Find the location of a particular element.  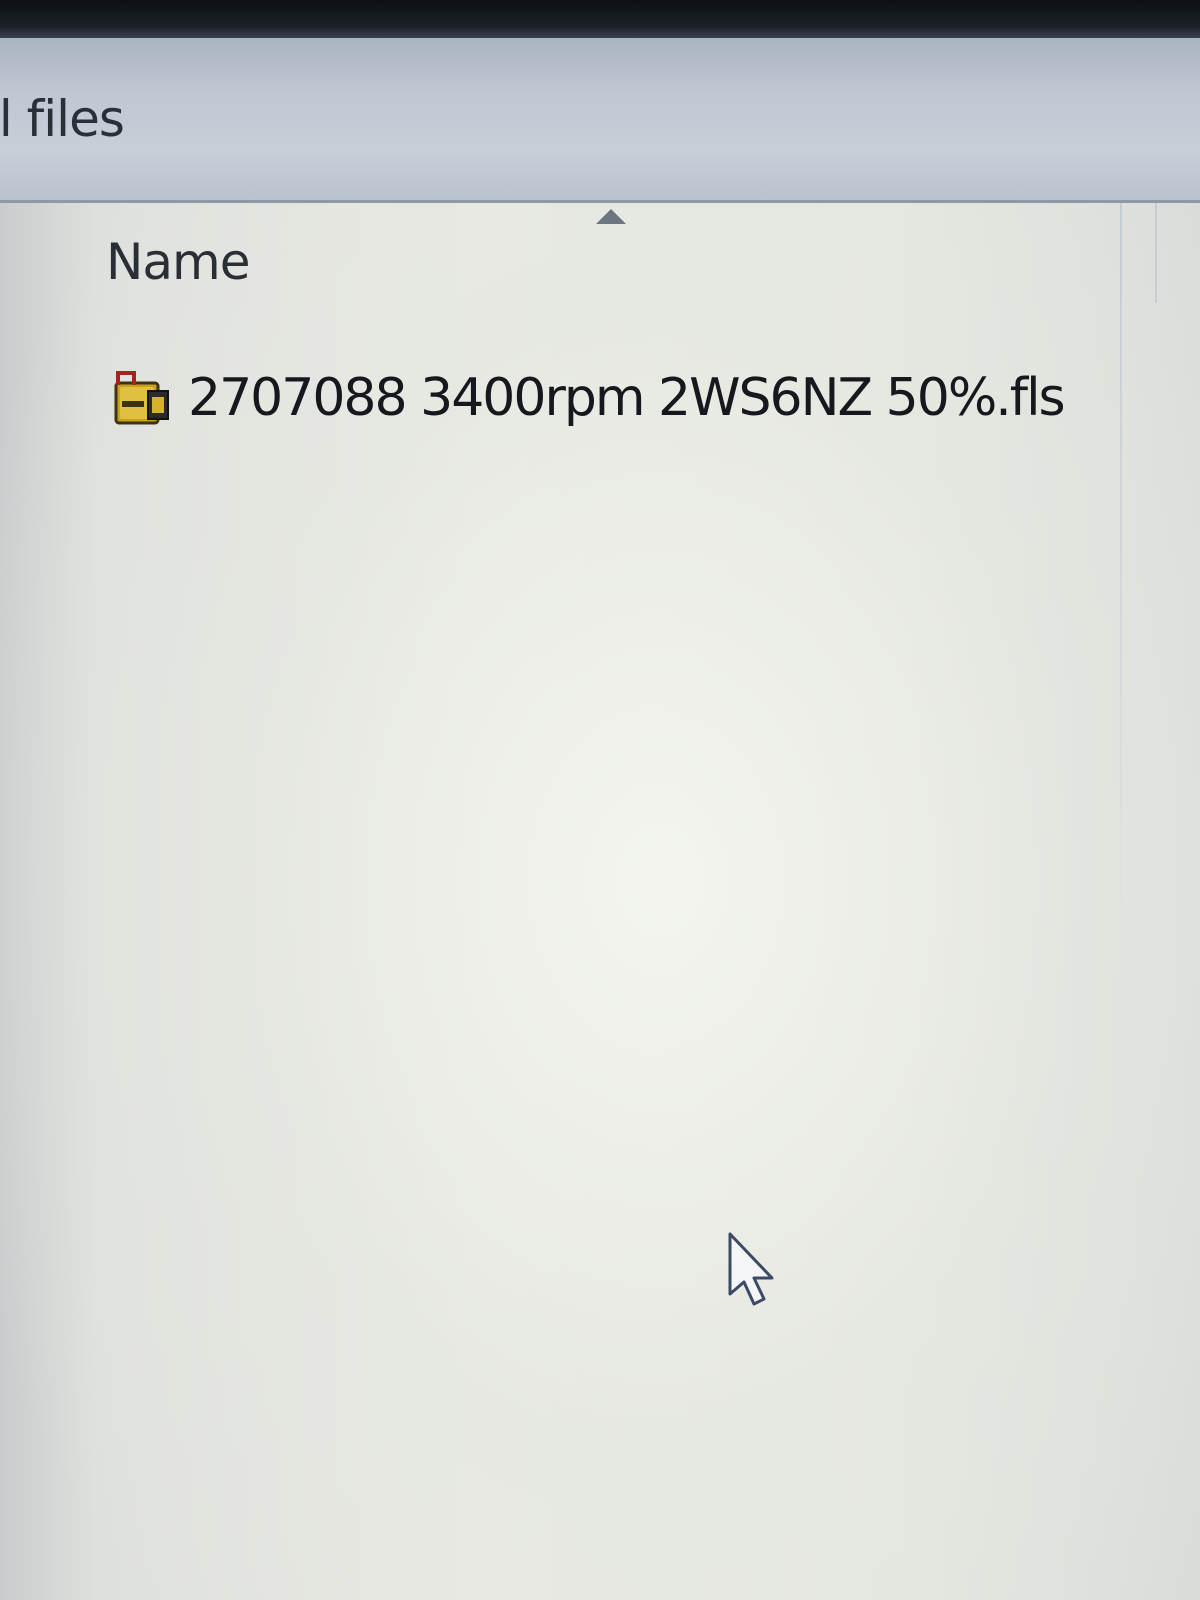

file-name: 2707088 3400rpm 2WS6NZ 50%.fls is located at coordinates (627, 398).